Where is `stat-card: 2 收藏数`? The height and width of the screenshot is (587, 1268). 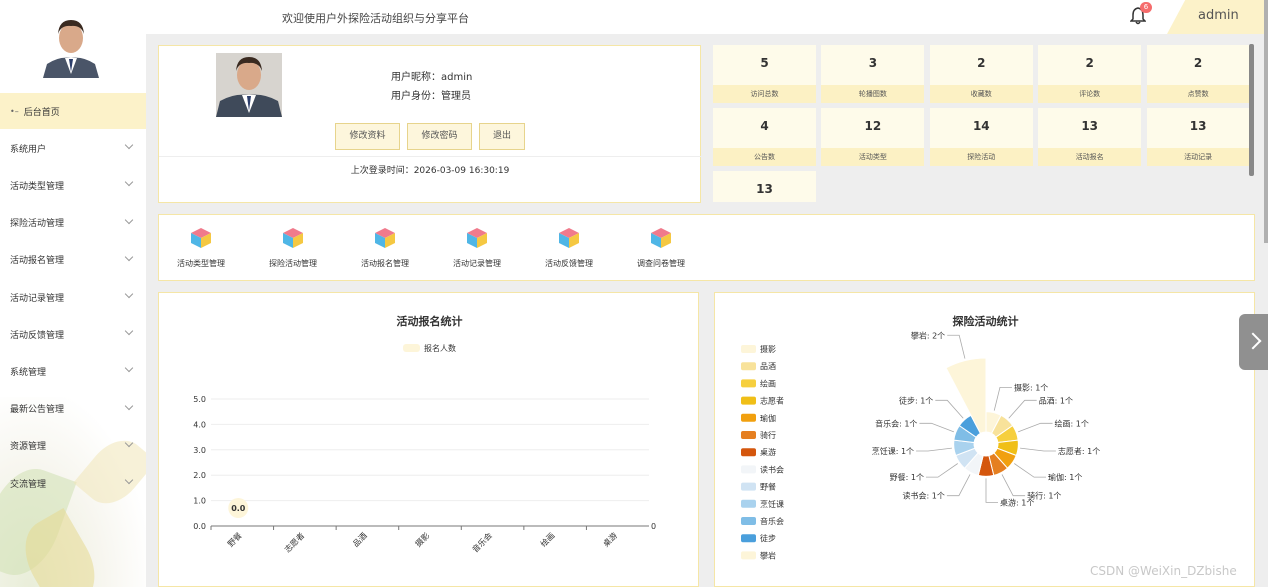
stat-card: 2 收藏数 is located at coordinates (981, 74).